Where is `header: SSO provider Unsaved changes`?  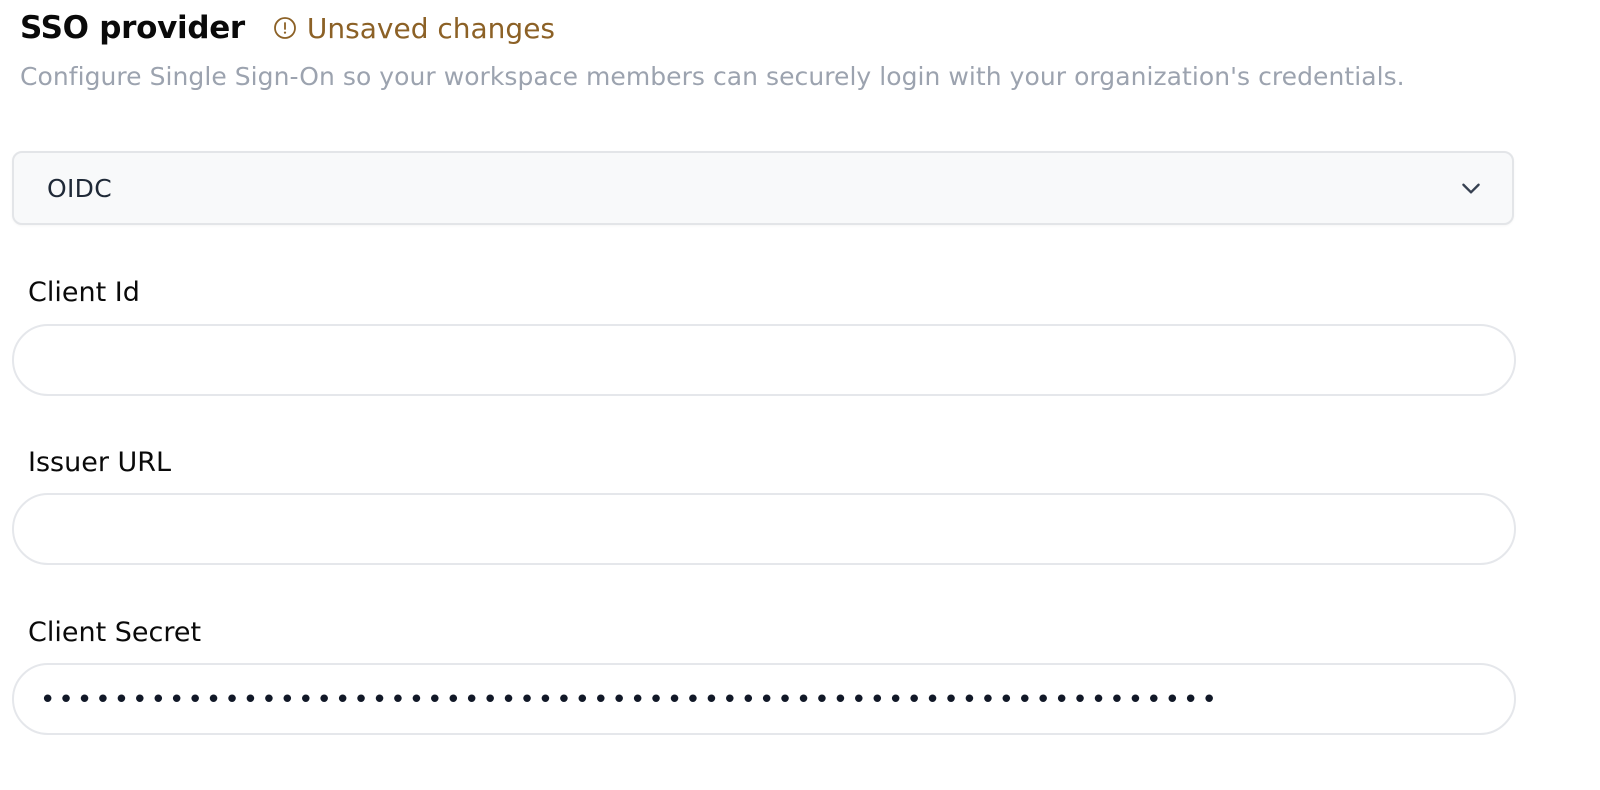 header: SSO provider Unsaved changes is located at coordinates (287, 28).